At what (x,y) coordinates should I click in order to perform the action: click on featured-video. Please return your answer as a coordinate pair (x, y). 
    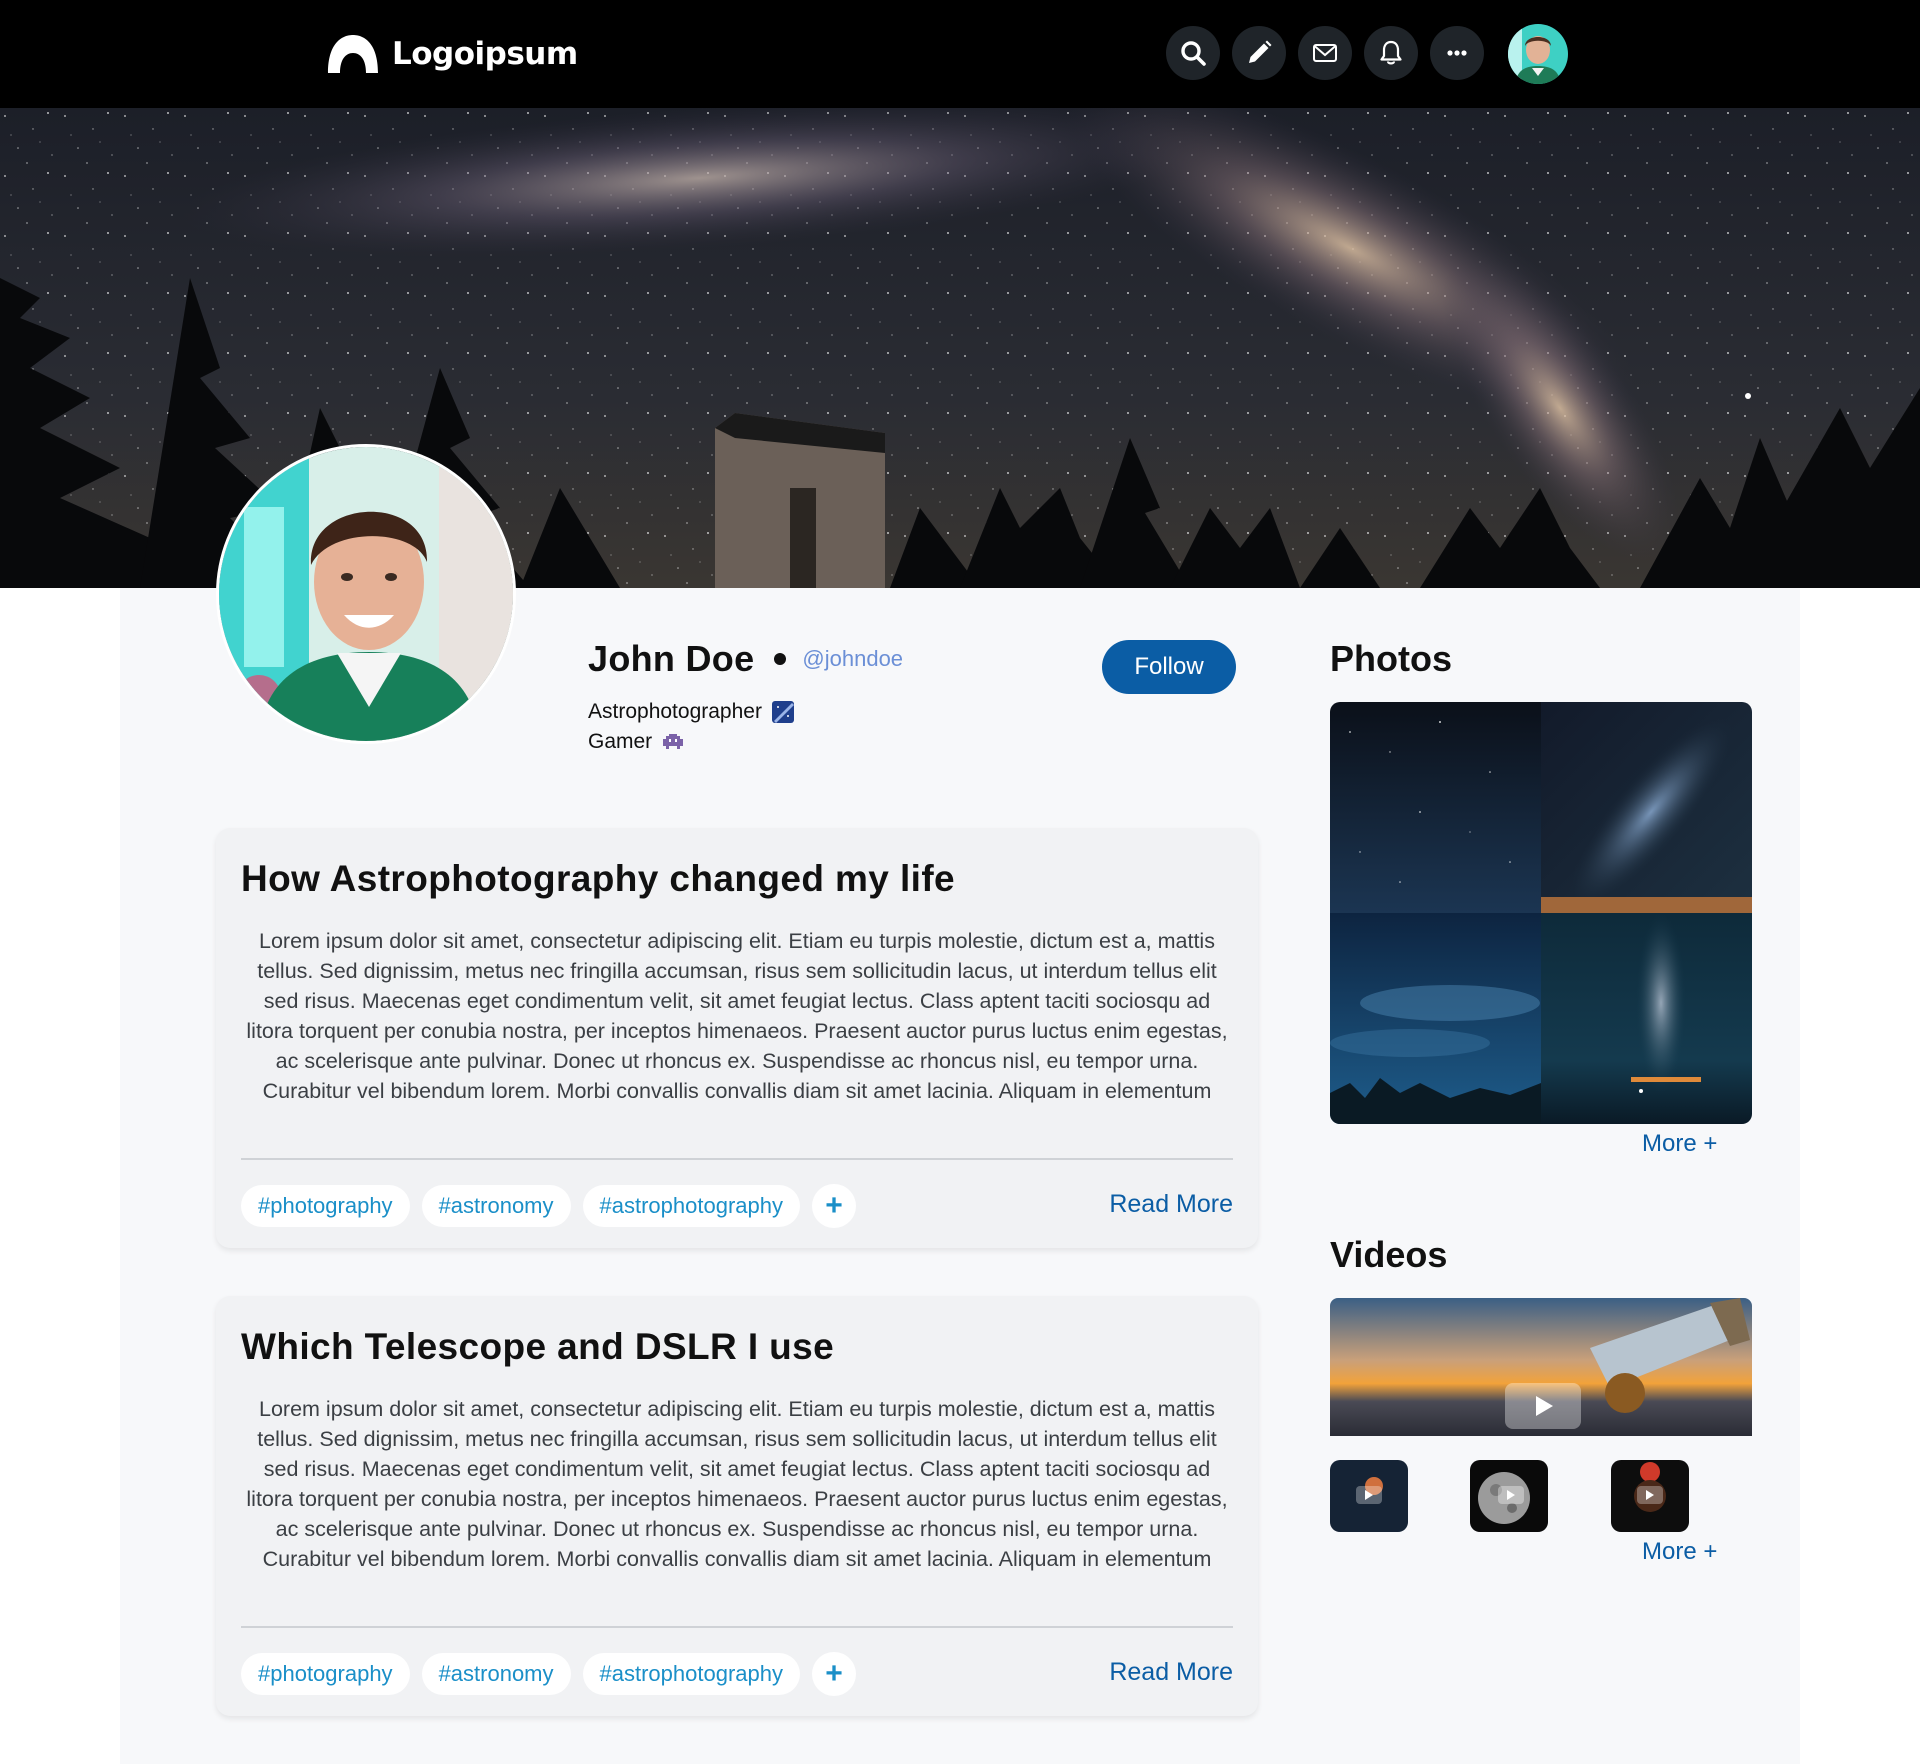
    Looking at the image, I should click on (1541, 1367).